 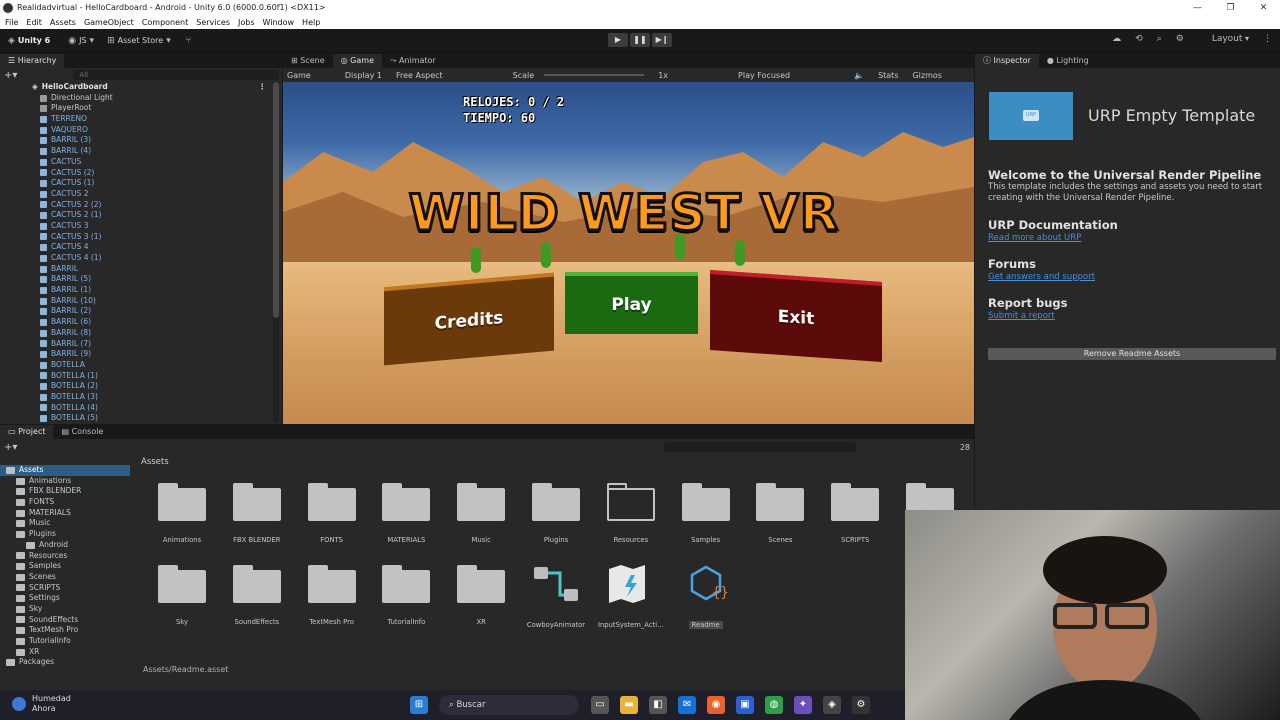 I want to click on asset-item: TextMesh Pro, so click(x=332, y=595).